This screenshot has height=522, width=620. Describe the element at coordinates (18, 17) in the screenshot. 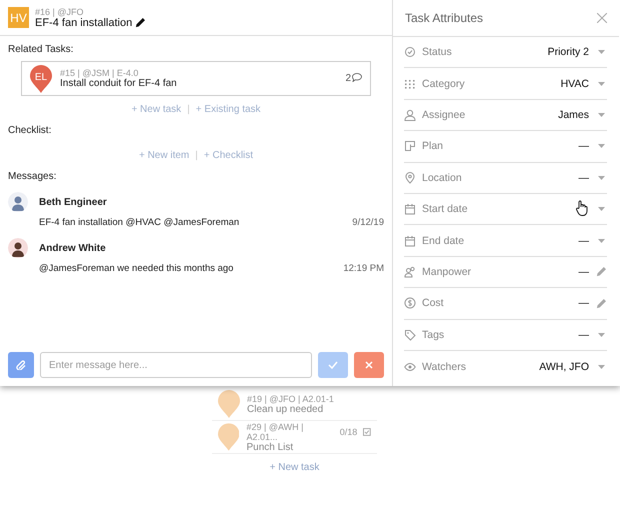

I see `task-avatar: HV` at that location.